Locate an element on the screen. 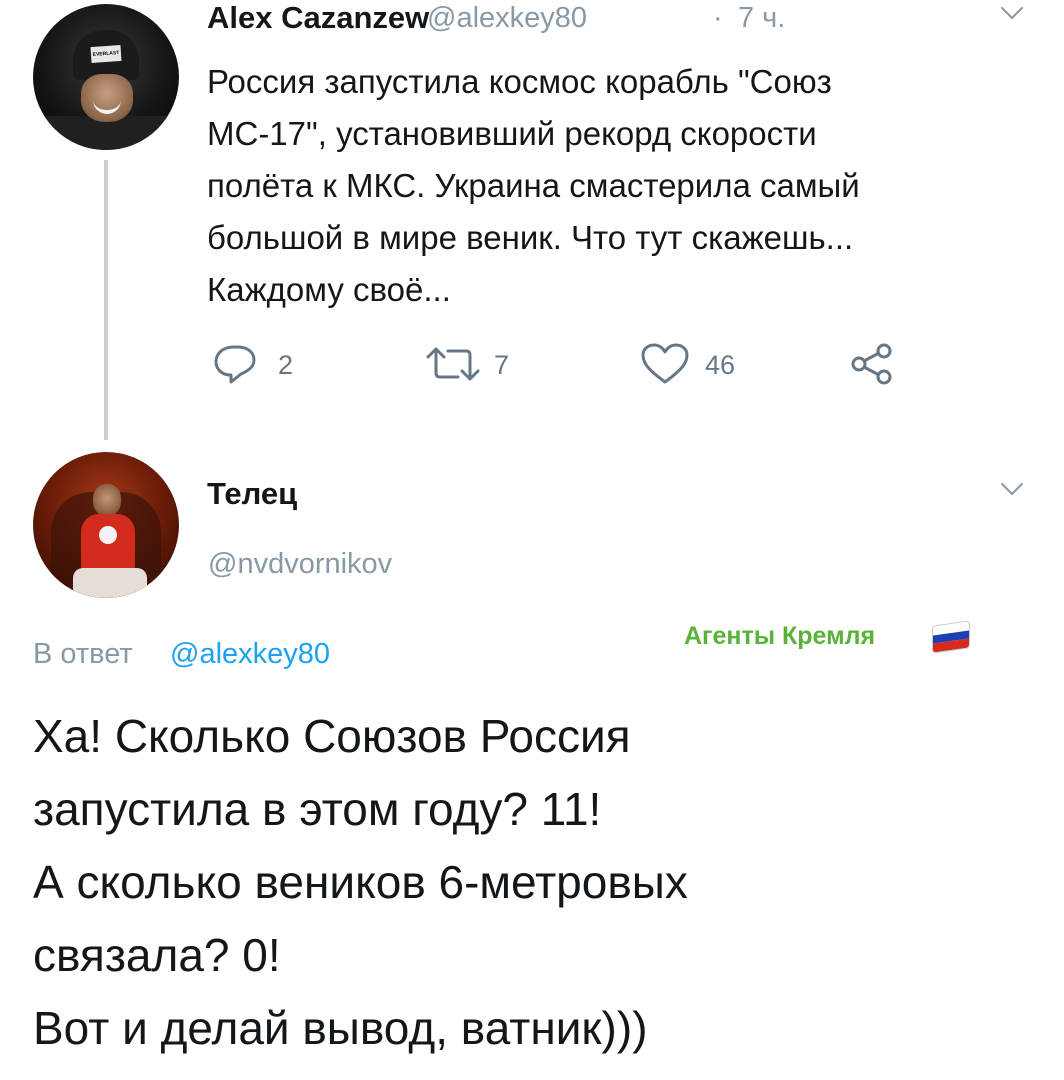 This screenshot has width=1064, height=1080. share-icon is located at coordinates (872, 364).